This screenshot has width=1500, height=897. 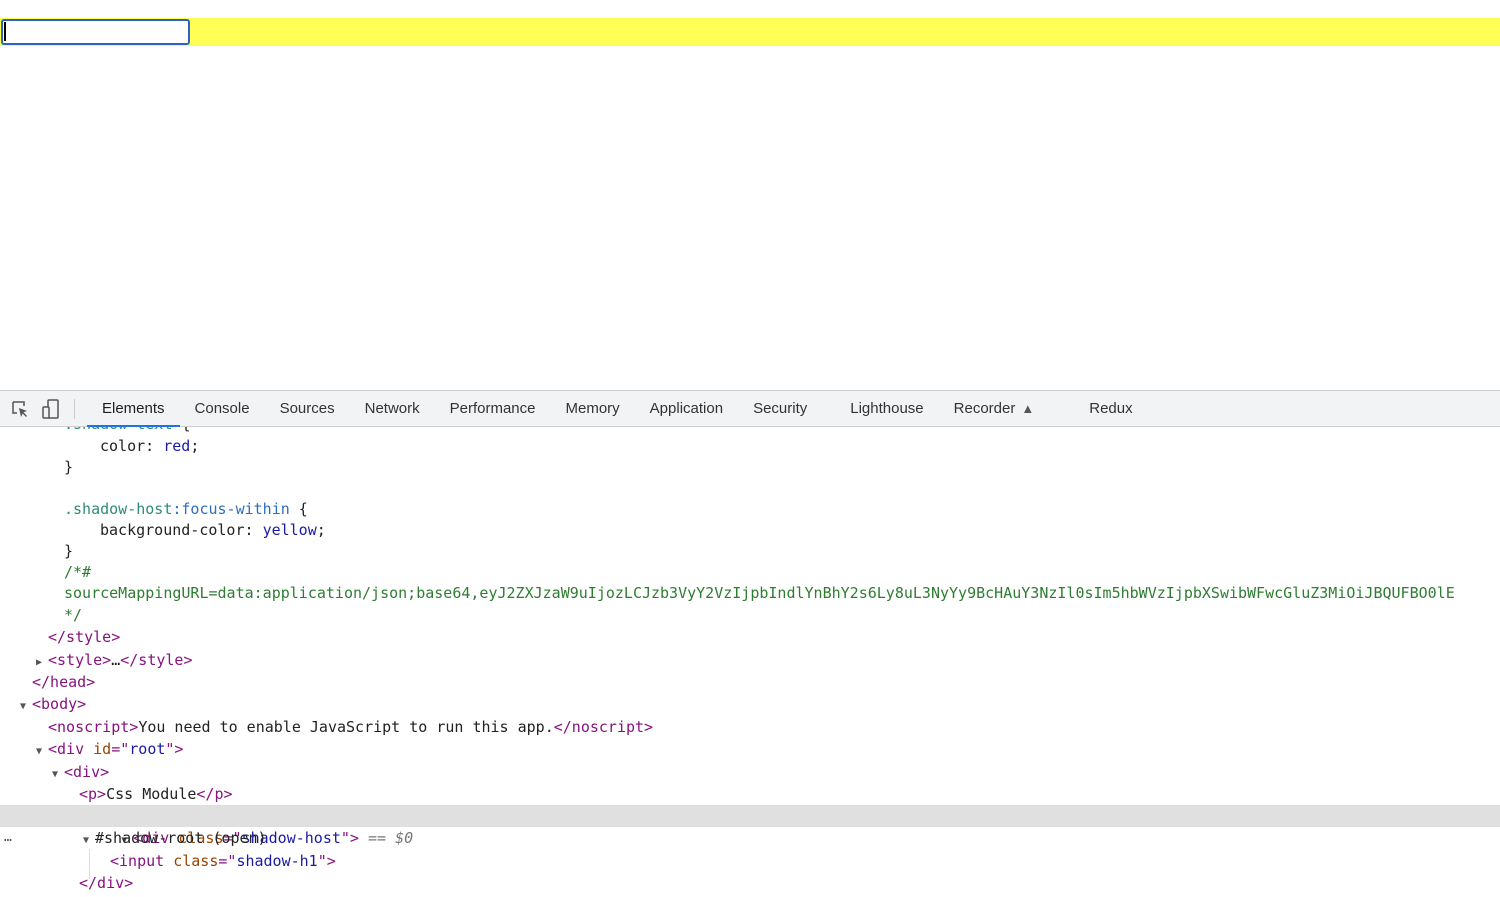 What do you see at coordinates (603, 727) in the screenshot?
I see `tag-close: </noscript>` at bounding box center [603, 727].